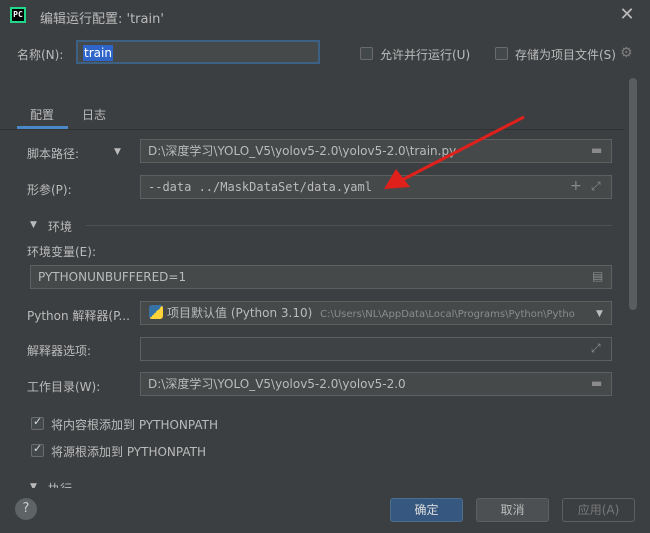 This screenshot has width=650, height=533. Describe the element at coordinates (376, 349) in the screenshot. I see `interp-options-field` at that location.